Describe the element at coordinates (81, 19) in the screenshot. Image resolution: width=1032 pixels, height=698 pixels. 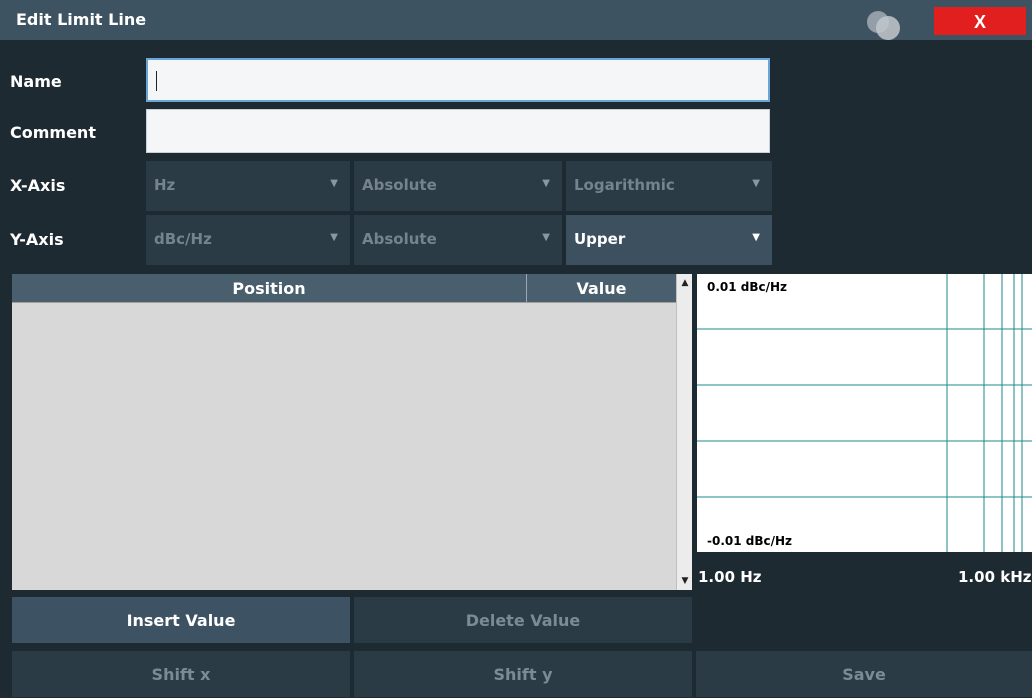
I see `dialog-title: Edit Limit Line` at that location.